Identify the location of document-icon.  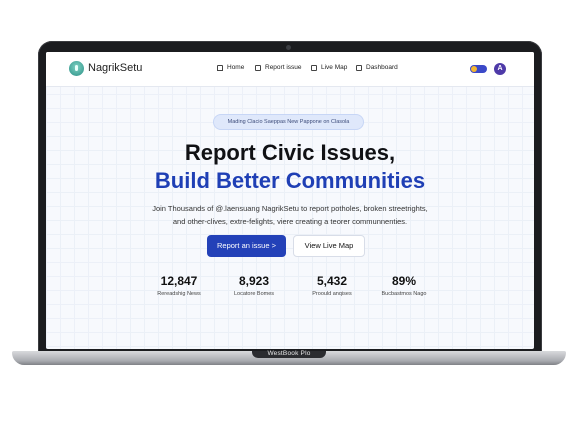
(258, 67).